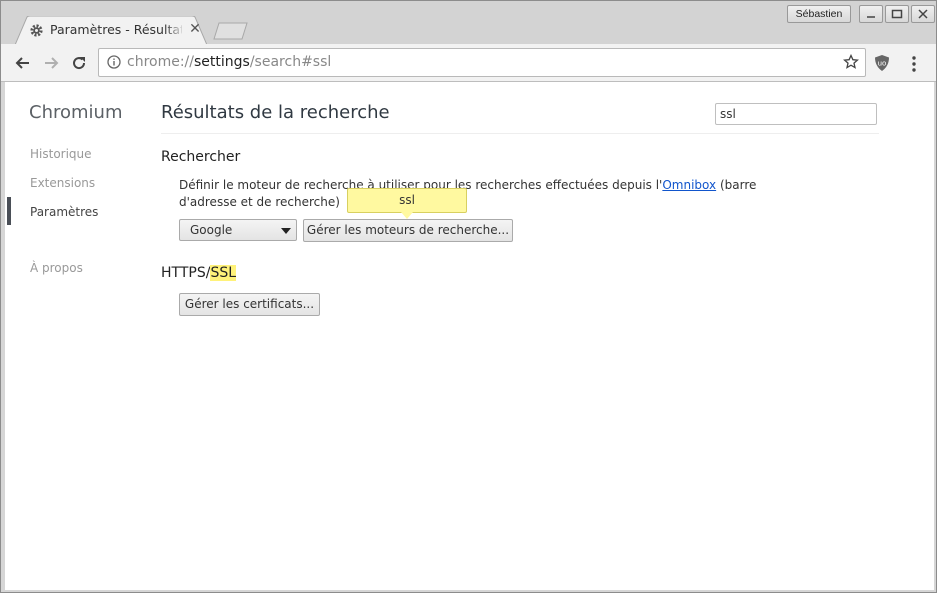 The width and height of the screenshot is (937, 593). I want to click on https-section-title: HTTPS/SSL, so click(199, 273).